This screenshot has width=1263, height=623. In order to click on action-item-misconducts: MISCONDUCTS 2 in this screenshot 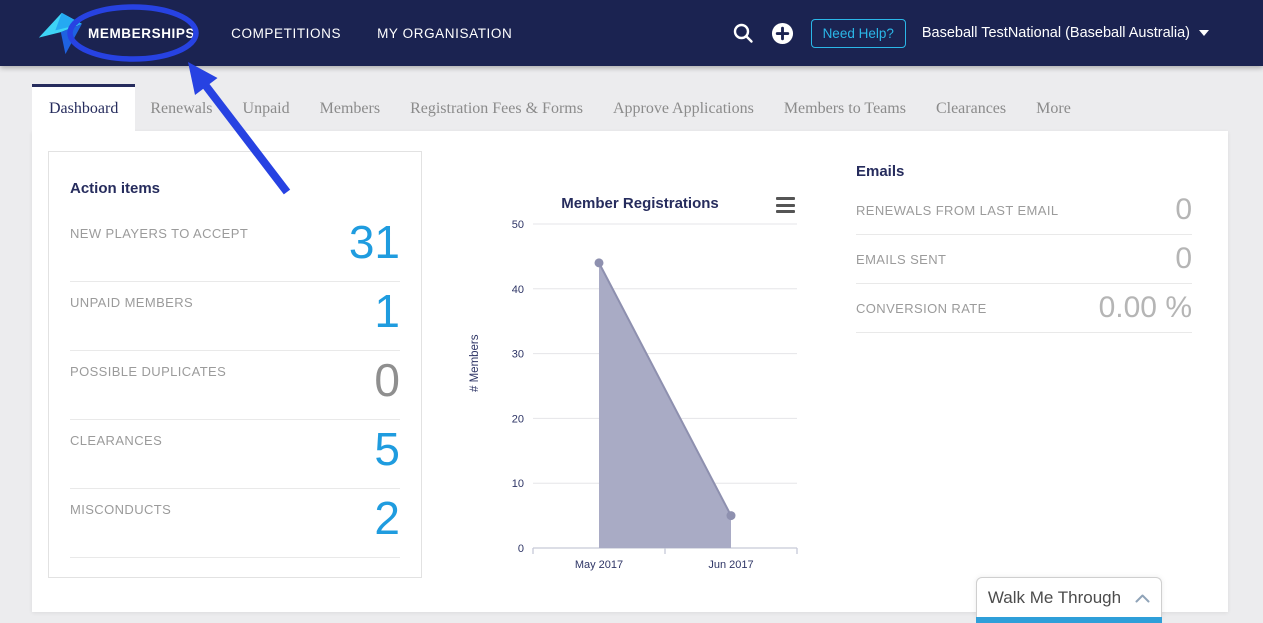, I will do `click(235, 523)`.